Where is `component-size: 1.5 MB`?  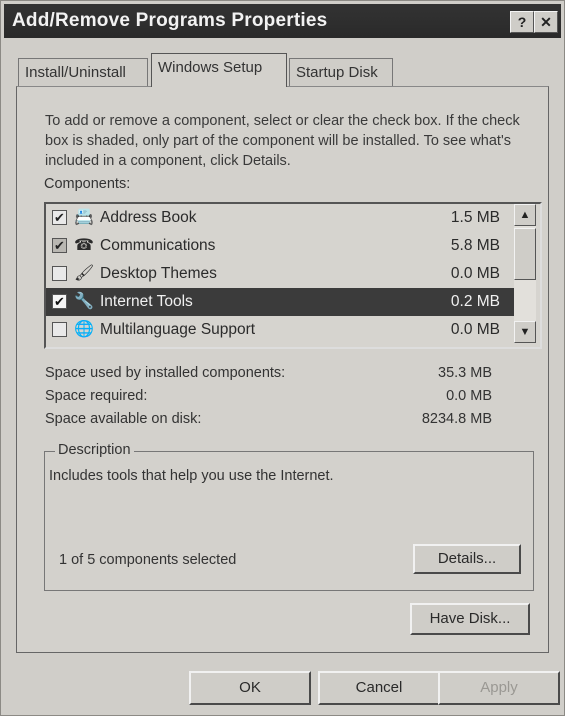 component-size: 1.5 MB is located at coordinates (475, 217).